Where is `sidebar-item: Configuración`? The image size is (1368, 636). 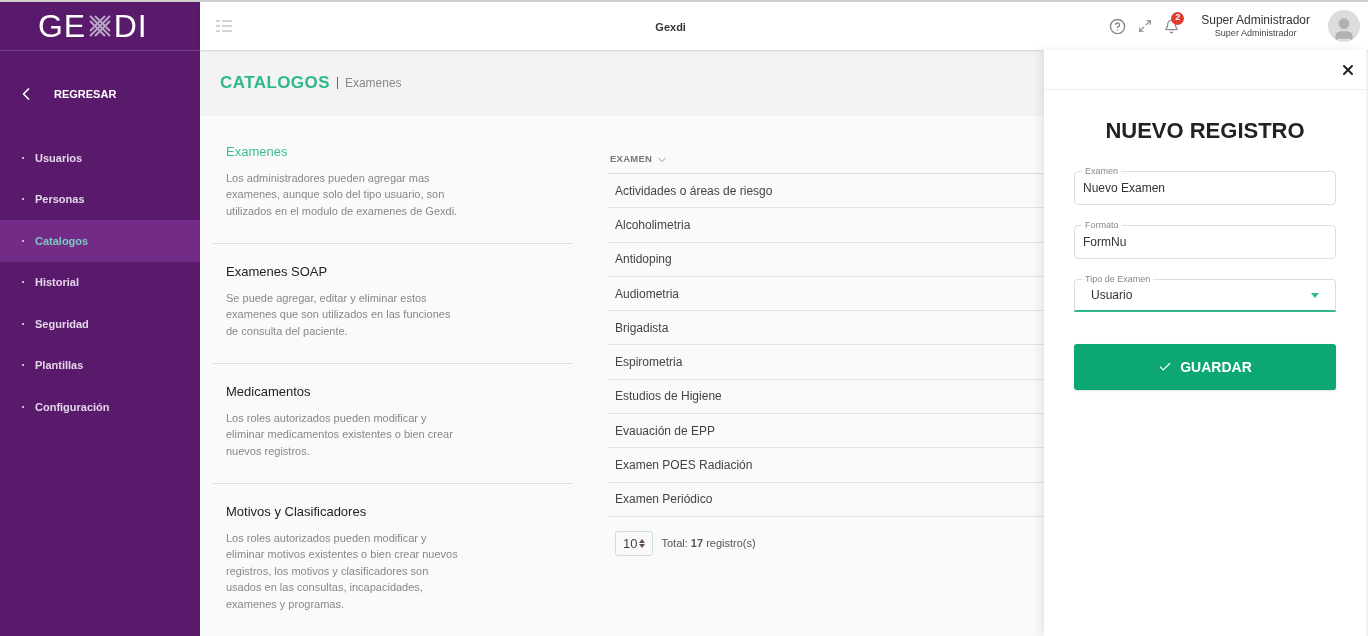 sidebar-item: Configuración is located at coordinates (100, 407).